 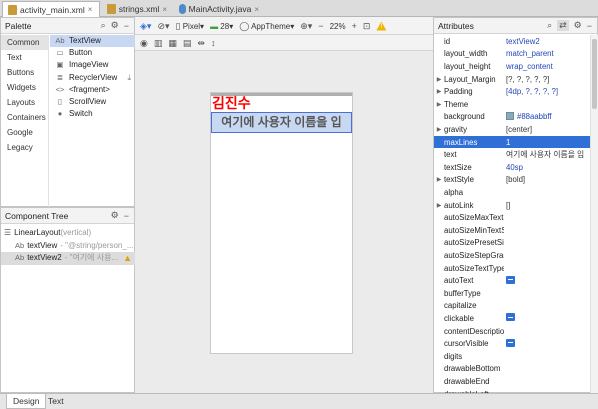 I want to click on expand-horizontal-icon: ⇹, so click(x=201, y=43).